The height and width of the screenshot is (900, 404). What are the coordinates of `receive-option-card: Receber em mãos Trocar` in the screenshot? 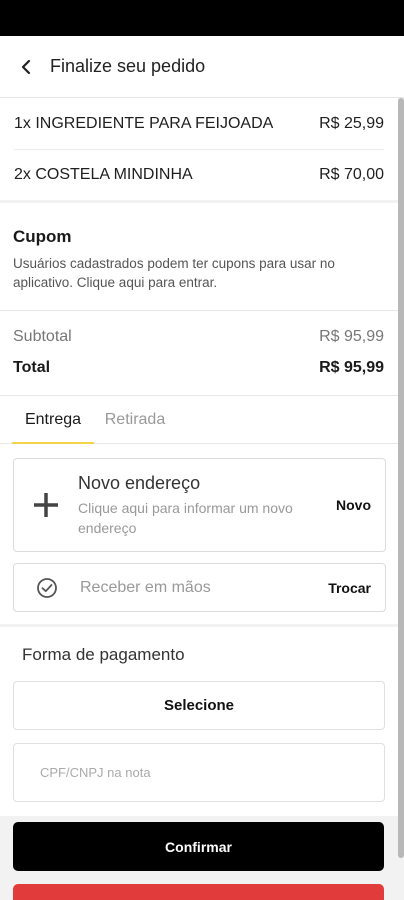 It's located at (199, 587).